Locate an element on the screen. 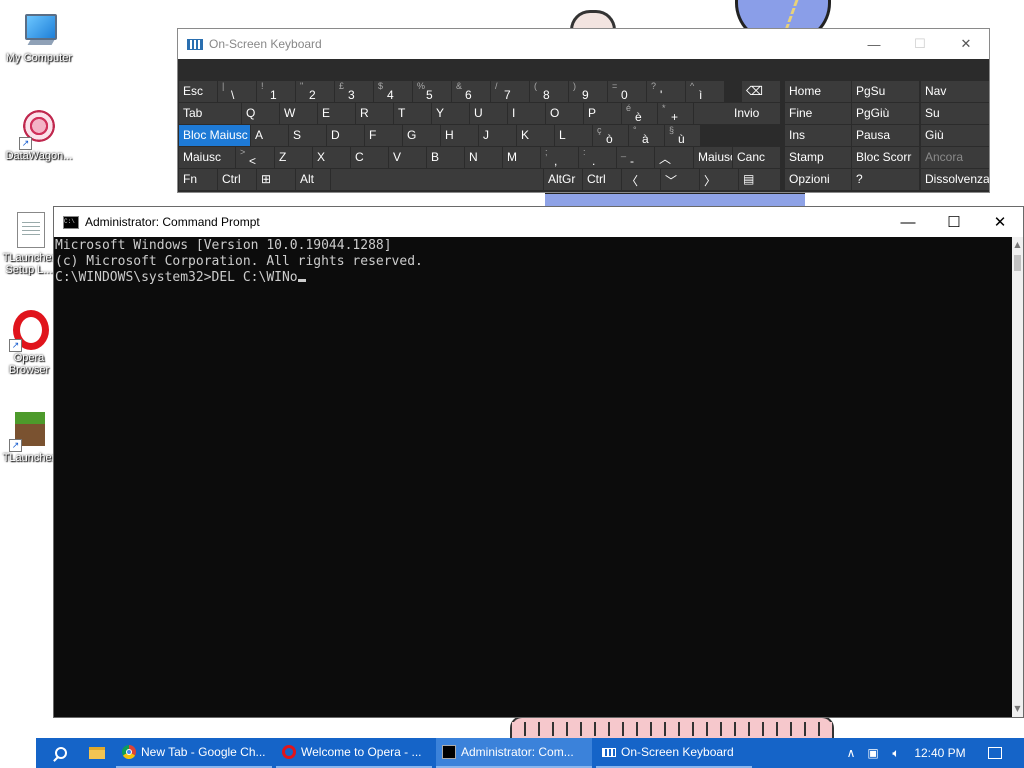  key-ancora: Ancora is located at coordinates (955, 157).